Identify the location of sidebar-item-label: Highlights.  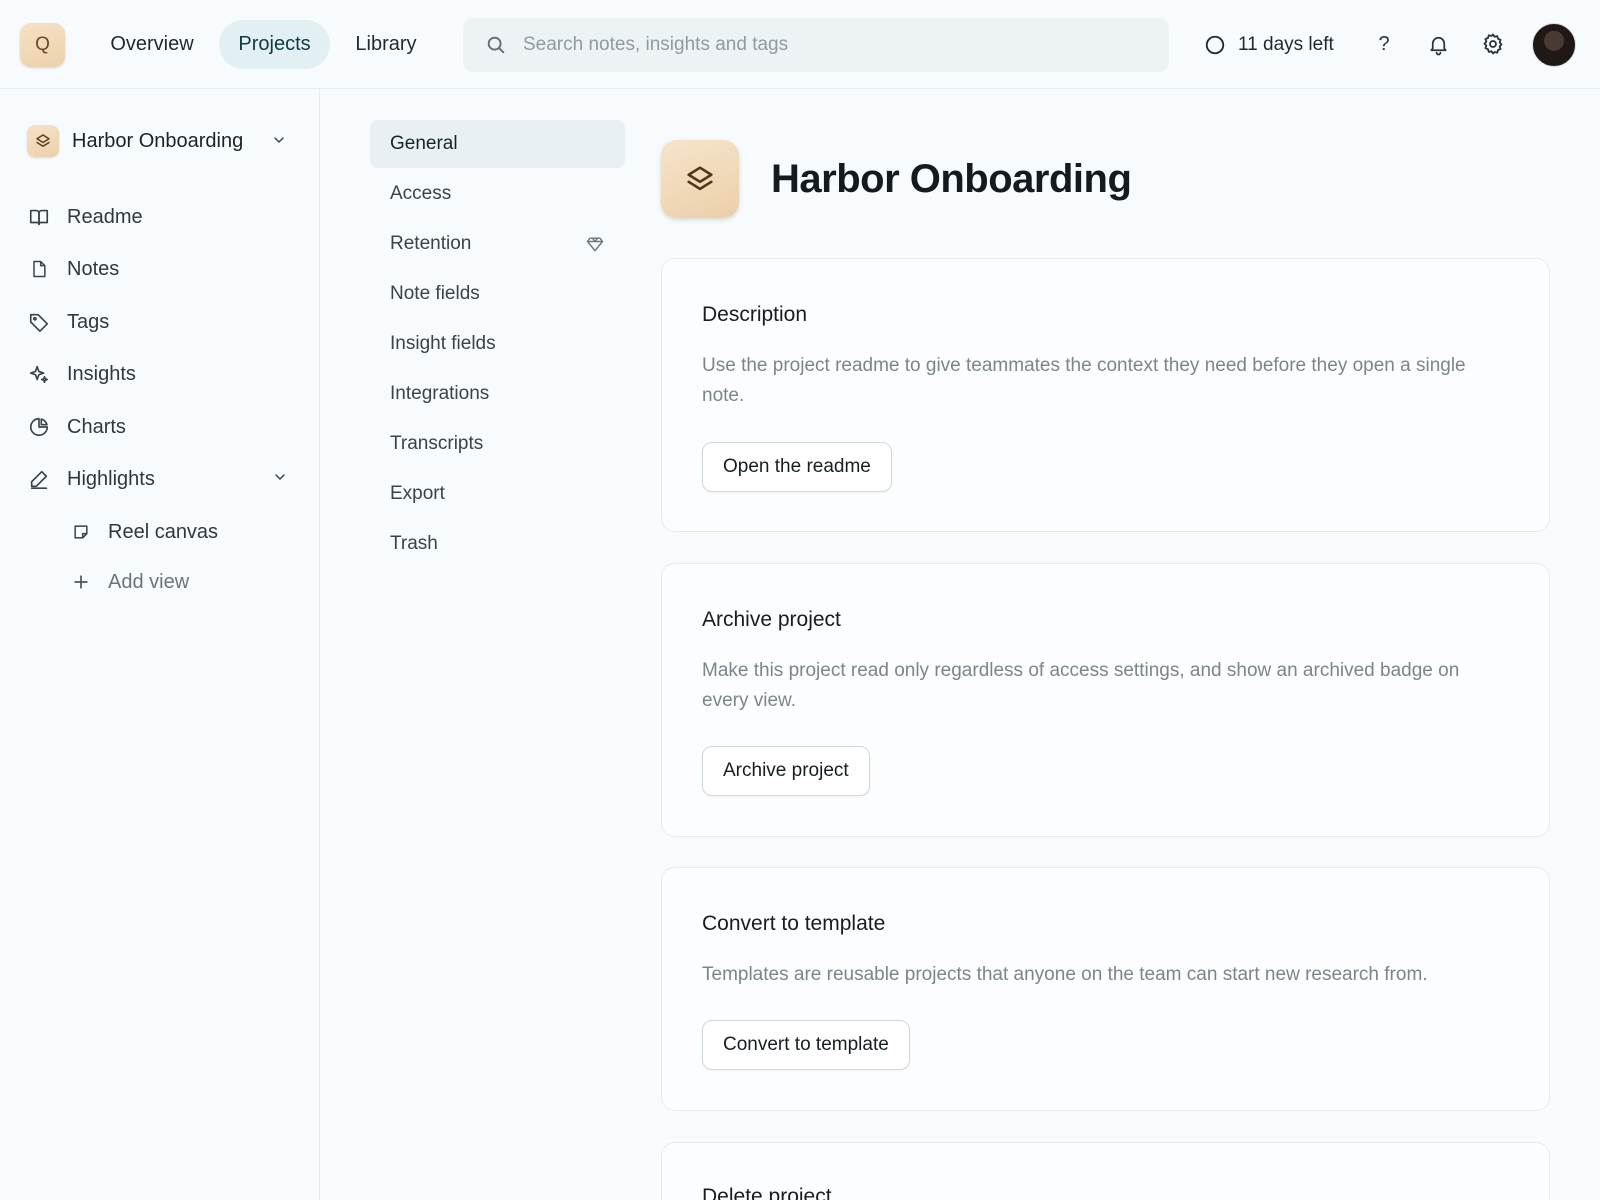
(111, 478).